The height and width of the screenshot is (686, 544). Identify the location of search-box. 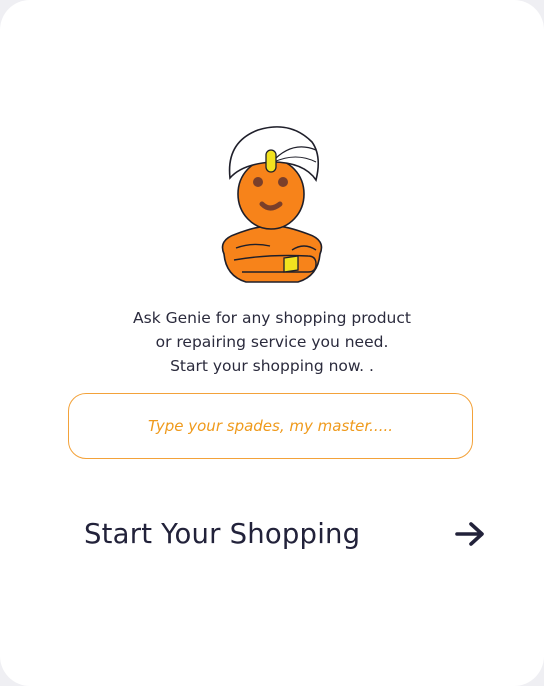
(270, 426).